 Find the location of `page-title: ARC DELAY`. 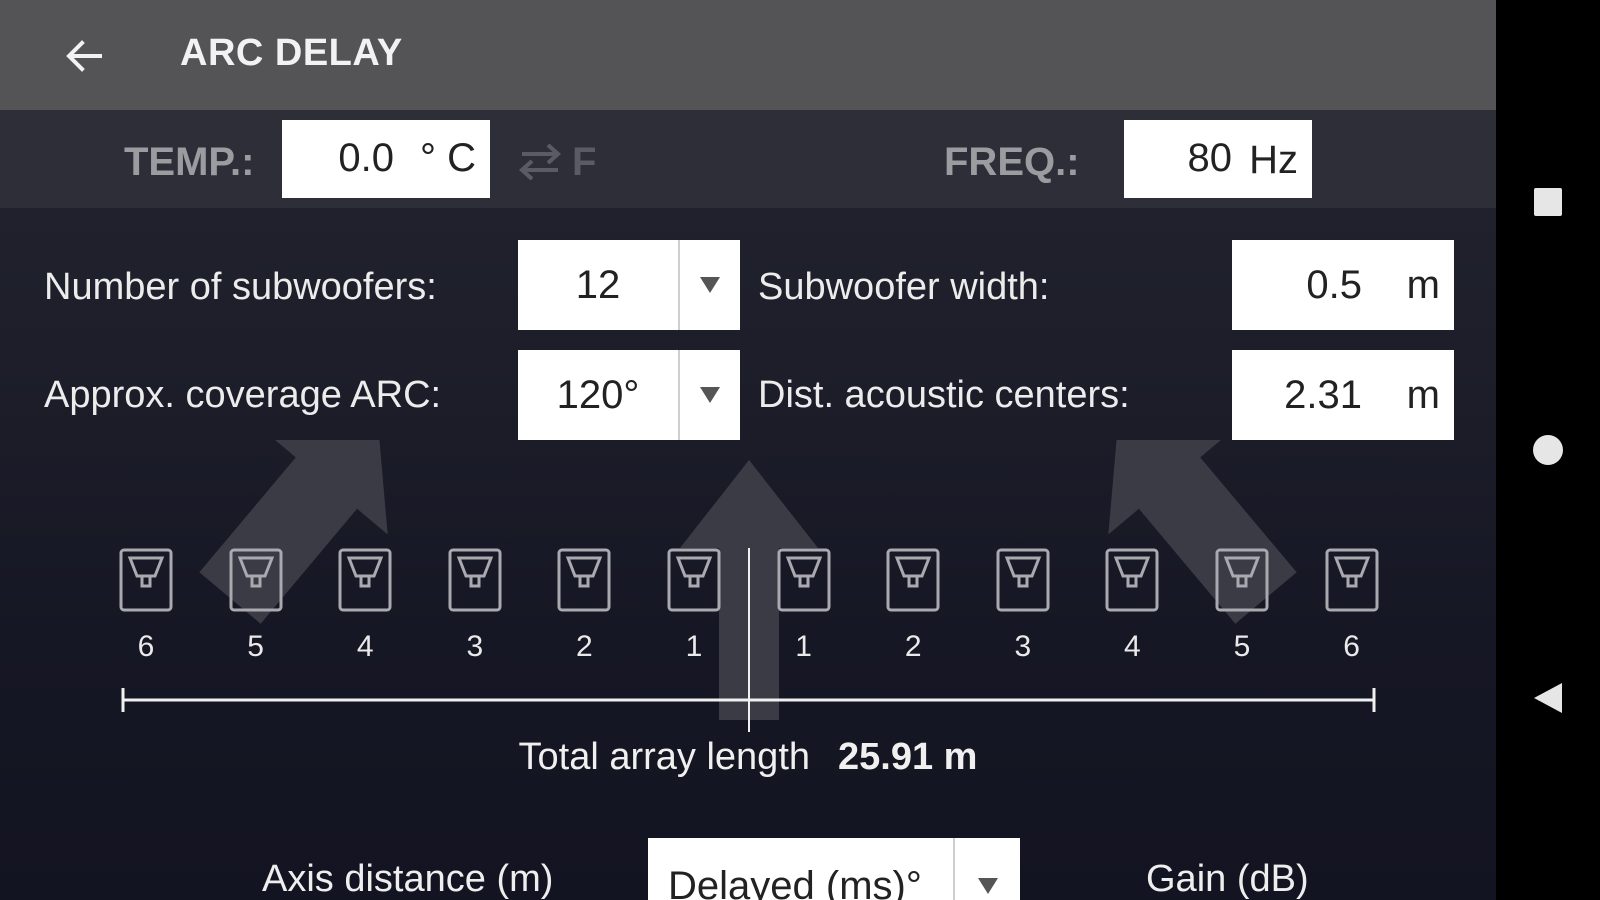

page-title: ARC DELAY is located at coordinates (291, 53).